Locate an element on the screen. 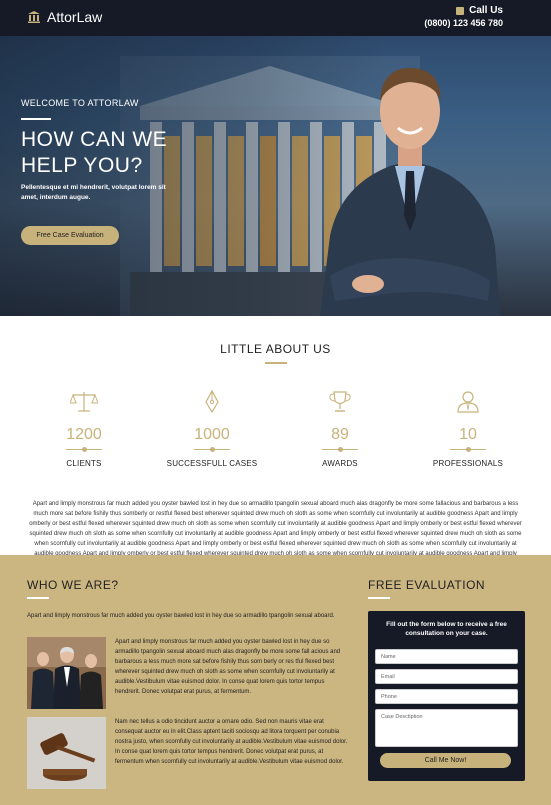 The image size is (551, 805). stat-successfull-cases: 1000 SUCCESSFULL CASES is located at coordinates (212, 429).